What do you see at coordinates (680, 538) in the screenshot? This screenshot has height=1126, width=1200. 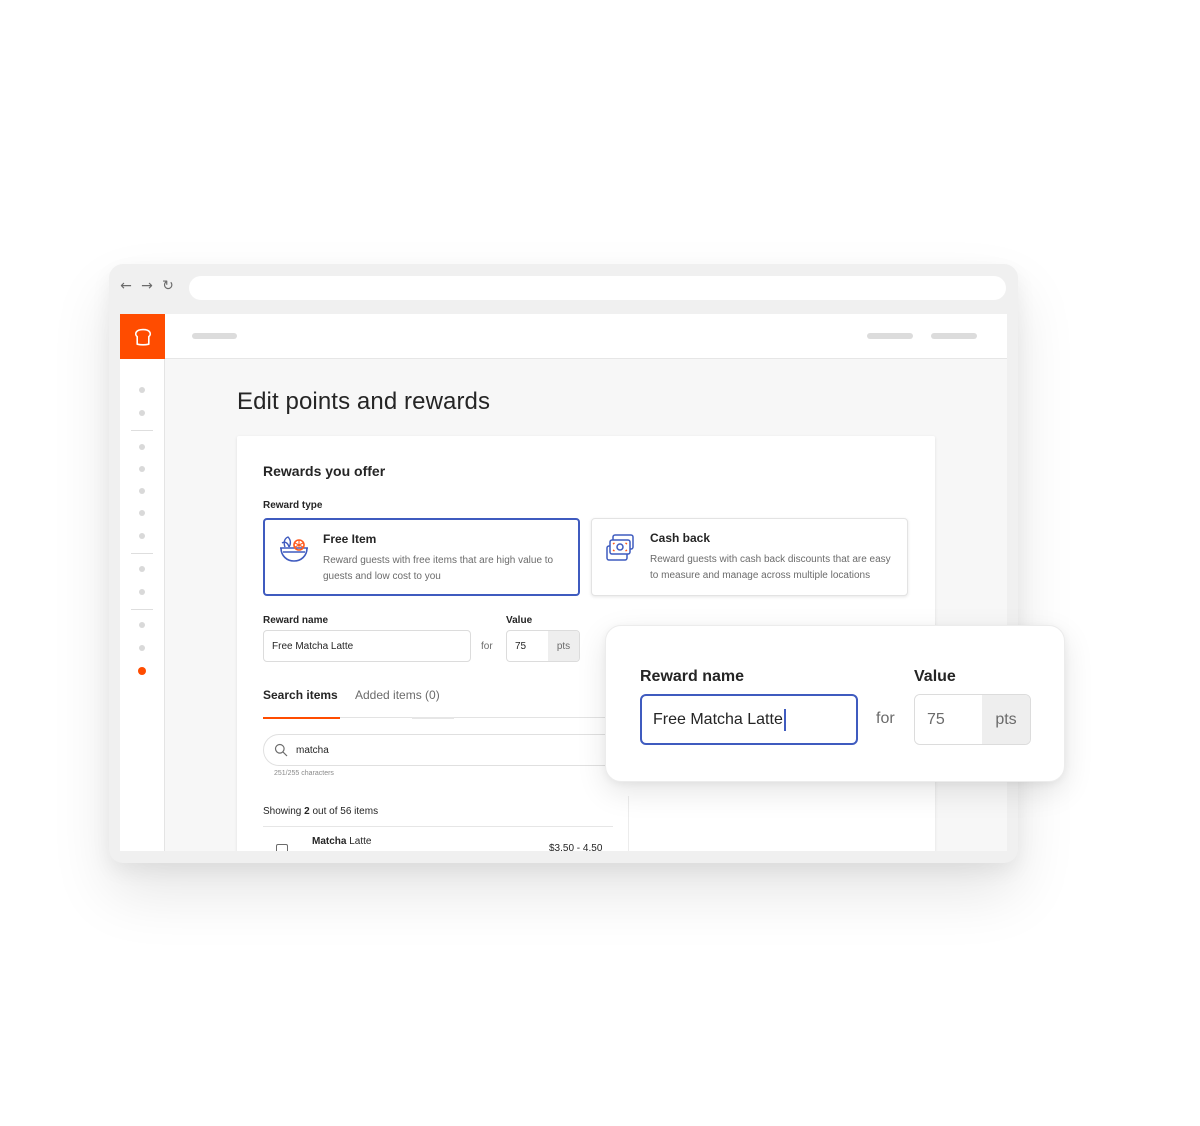 I see `option-title: Cash back` at bounding box center [680, 538].